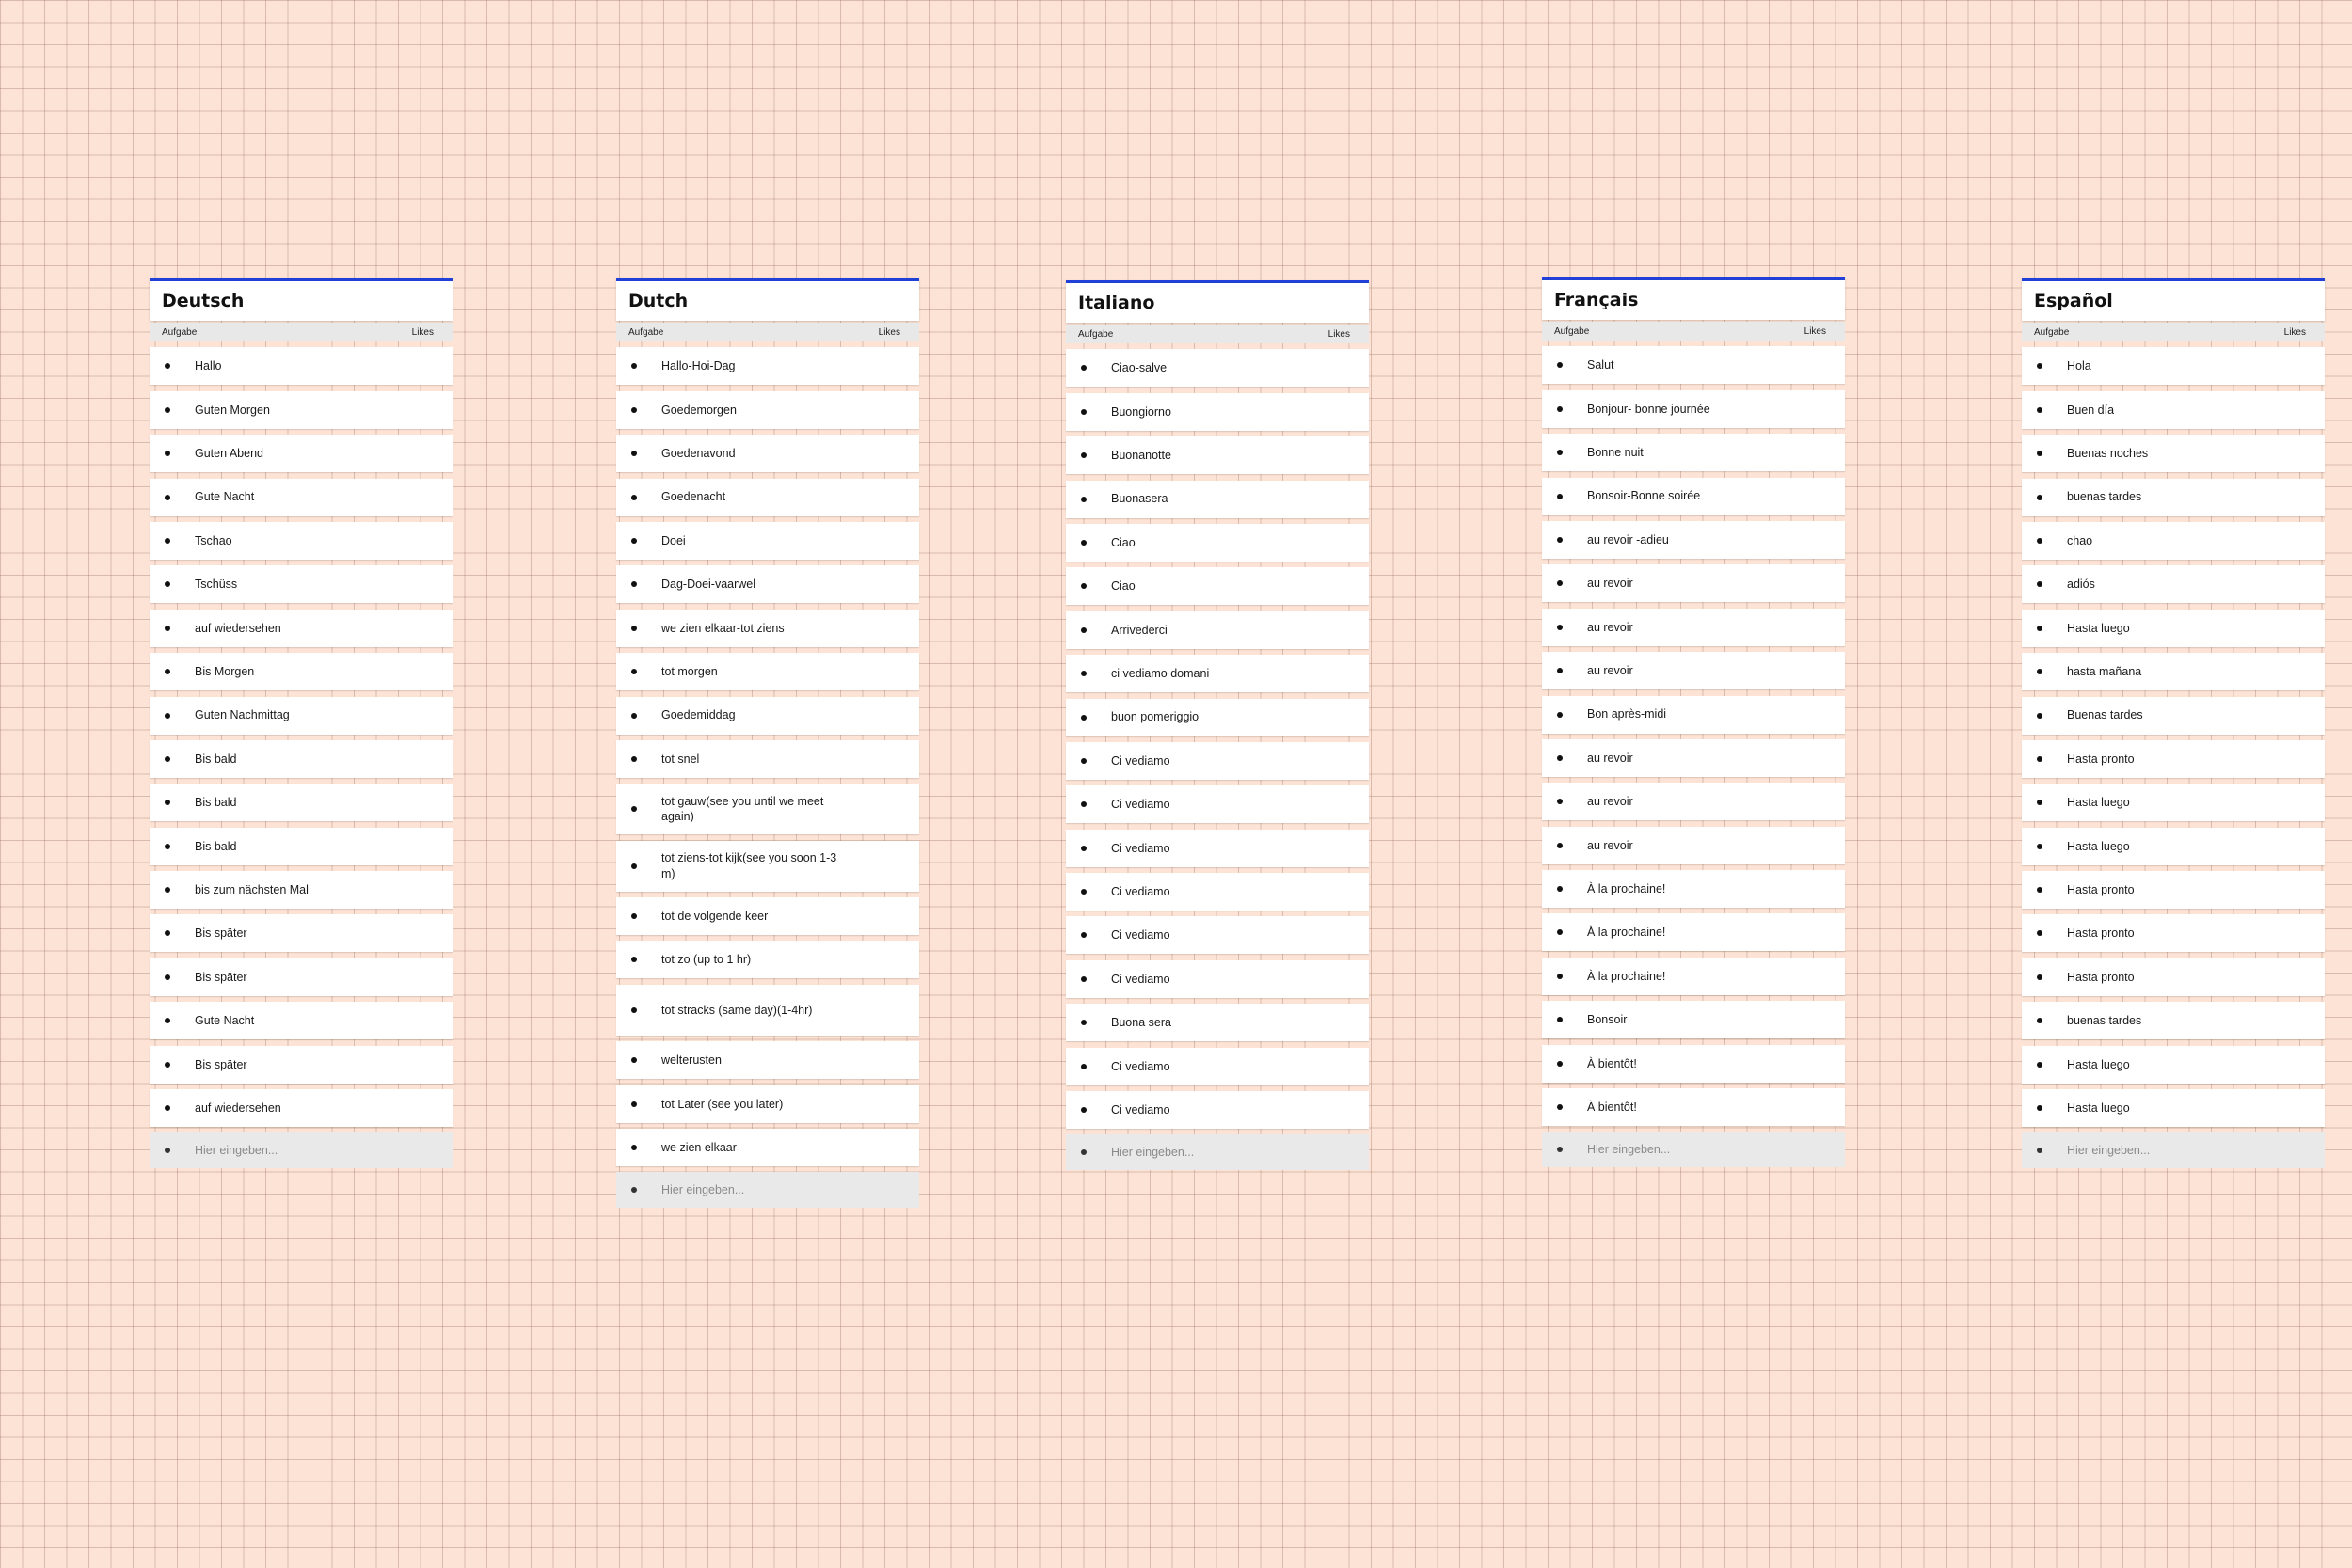 Image resolution: width=2352 pixels, height=1568 pixels. Describe the element at coordinates (1693, 539) in the screenshot. I see `card-item: au revoir -adieu` at that location.